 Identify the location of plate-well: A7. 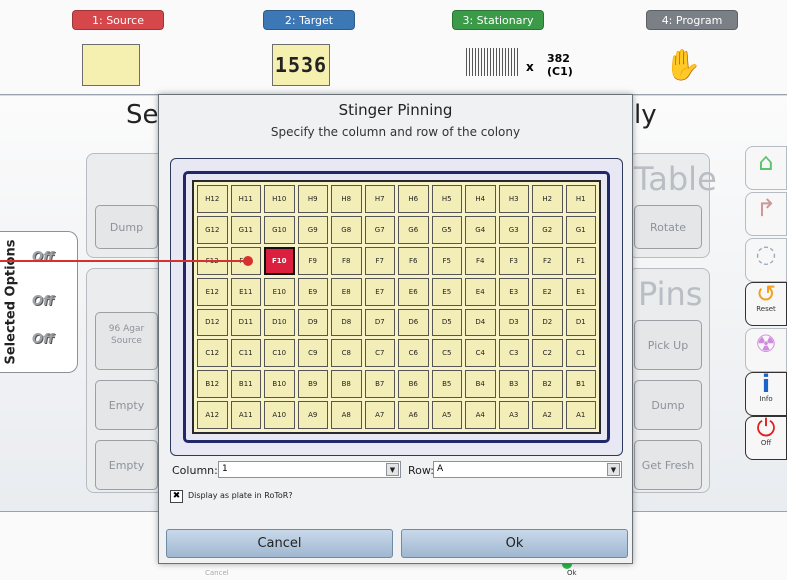
(379, 415).